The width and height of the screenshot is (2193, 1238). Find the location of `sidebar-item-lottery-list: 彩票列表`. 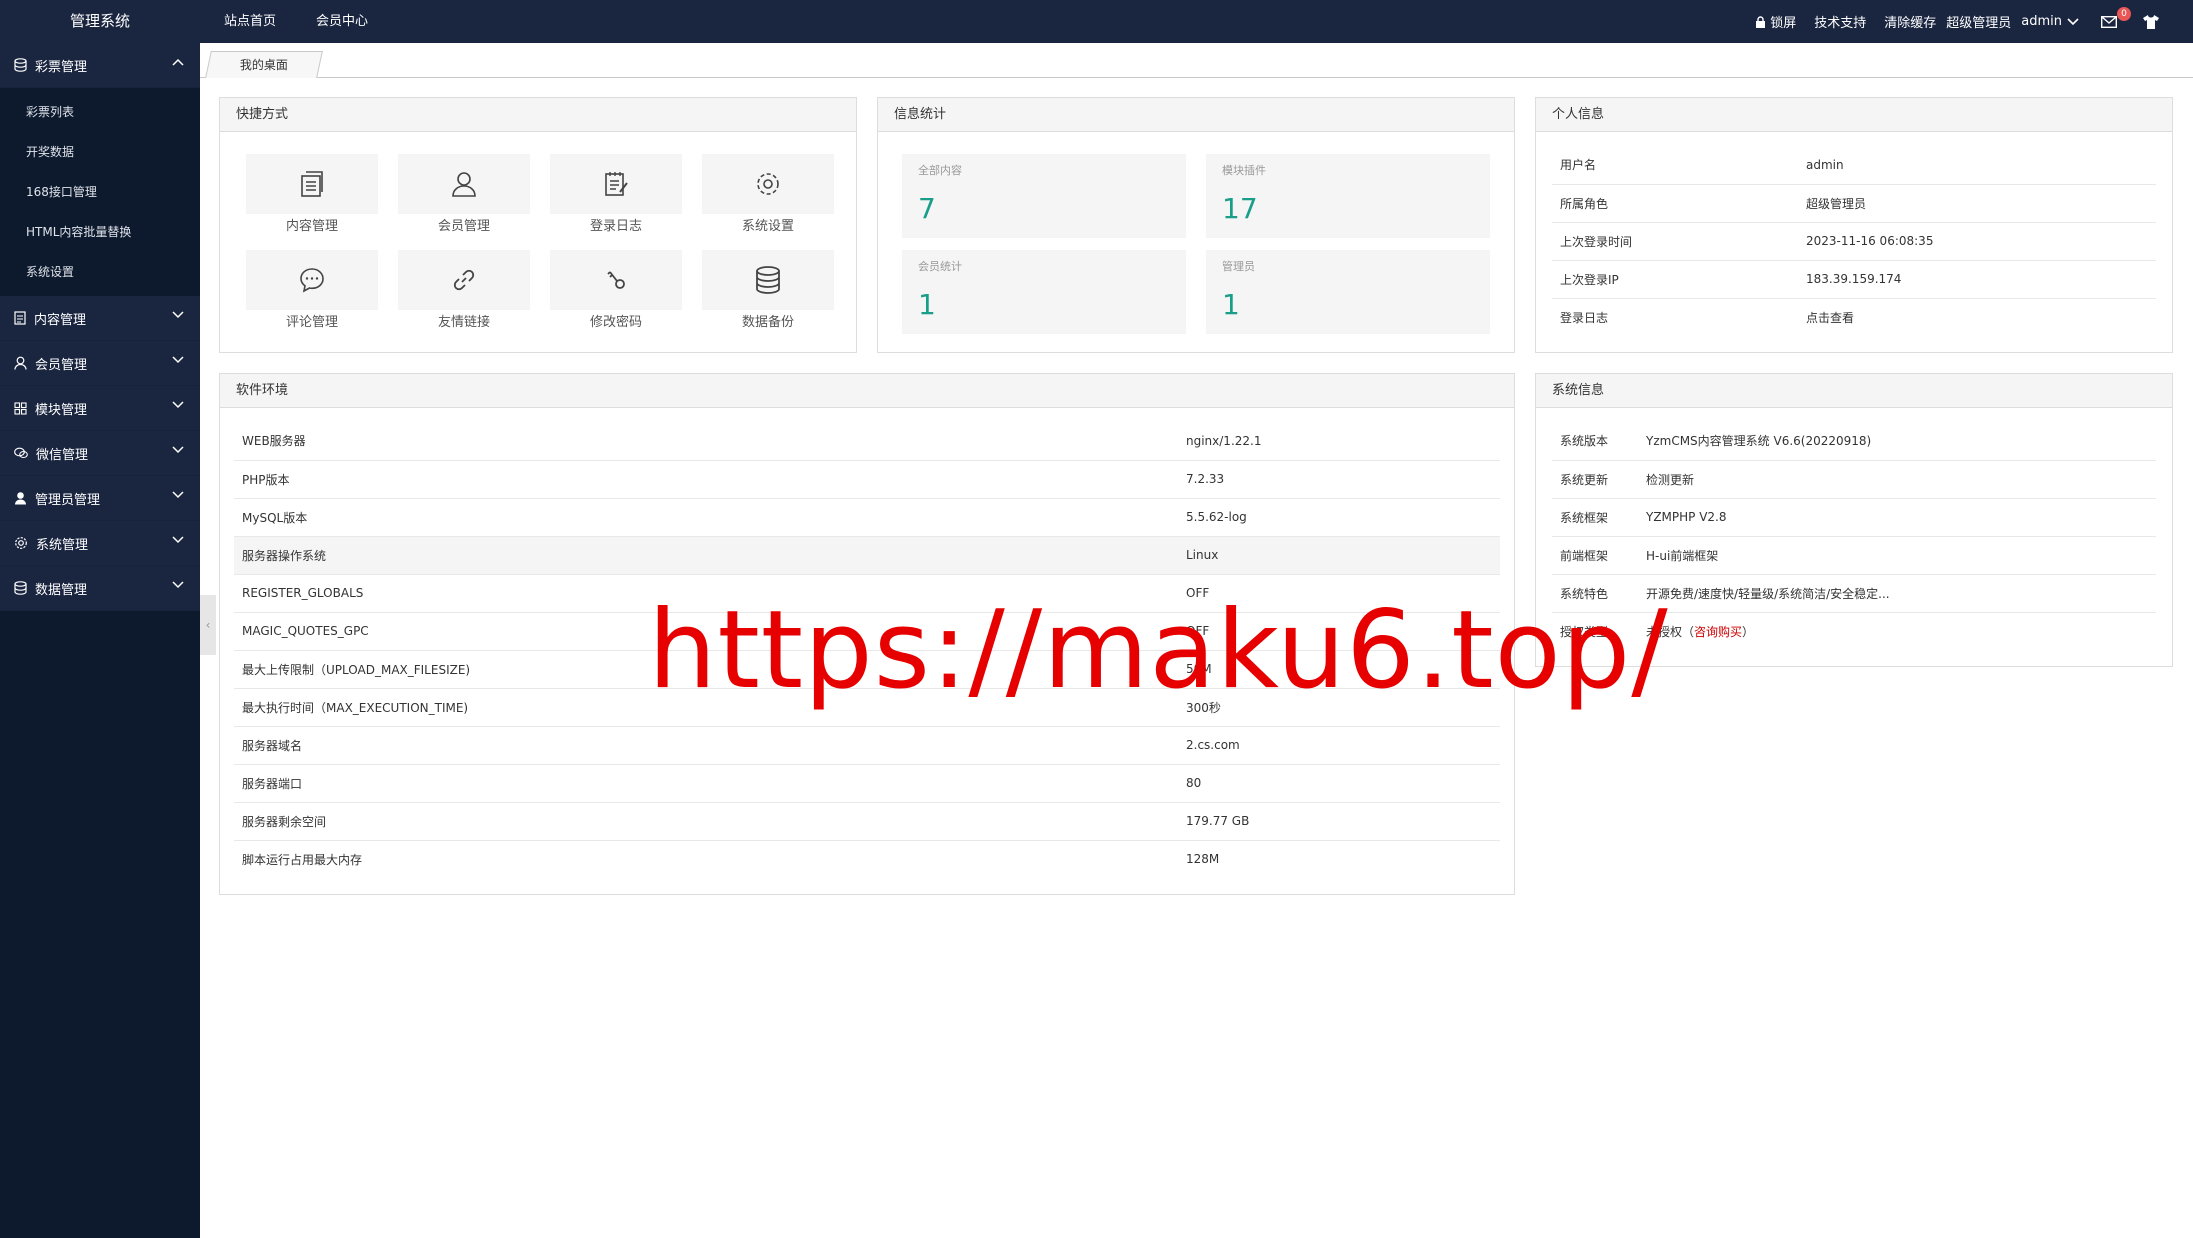

sidebar-item-lottery-list: 彩票列表 is located at coordinates (100, 112).